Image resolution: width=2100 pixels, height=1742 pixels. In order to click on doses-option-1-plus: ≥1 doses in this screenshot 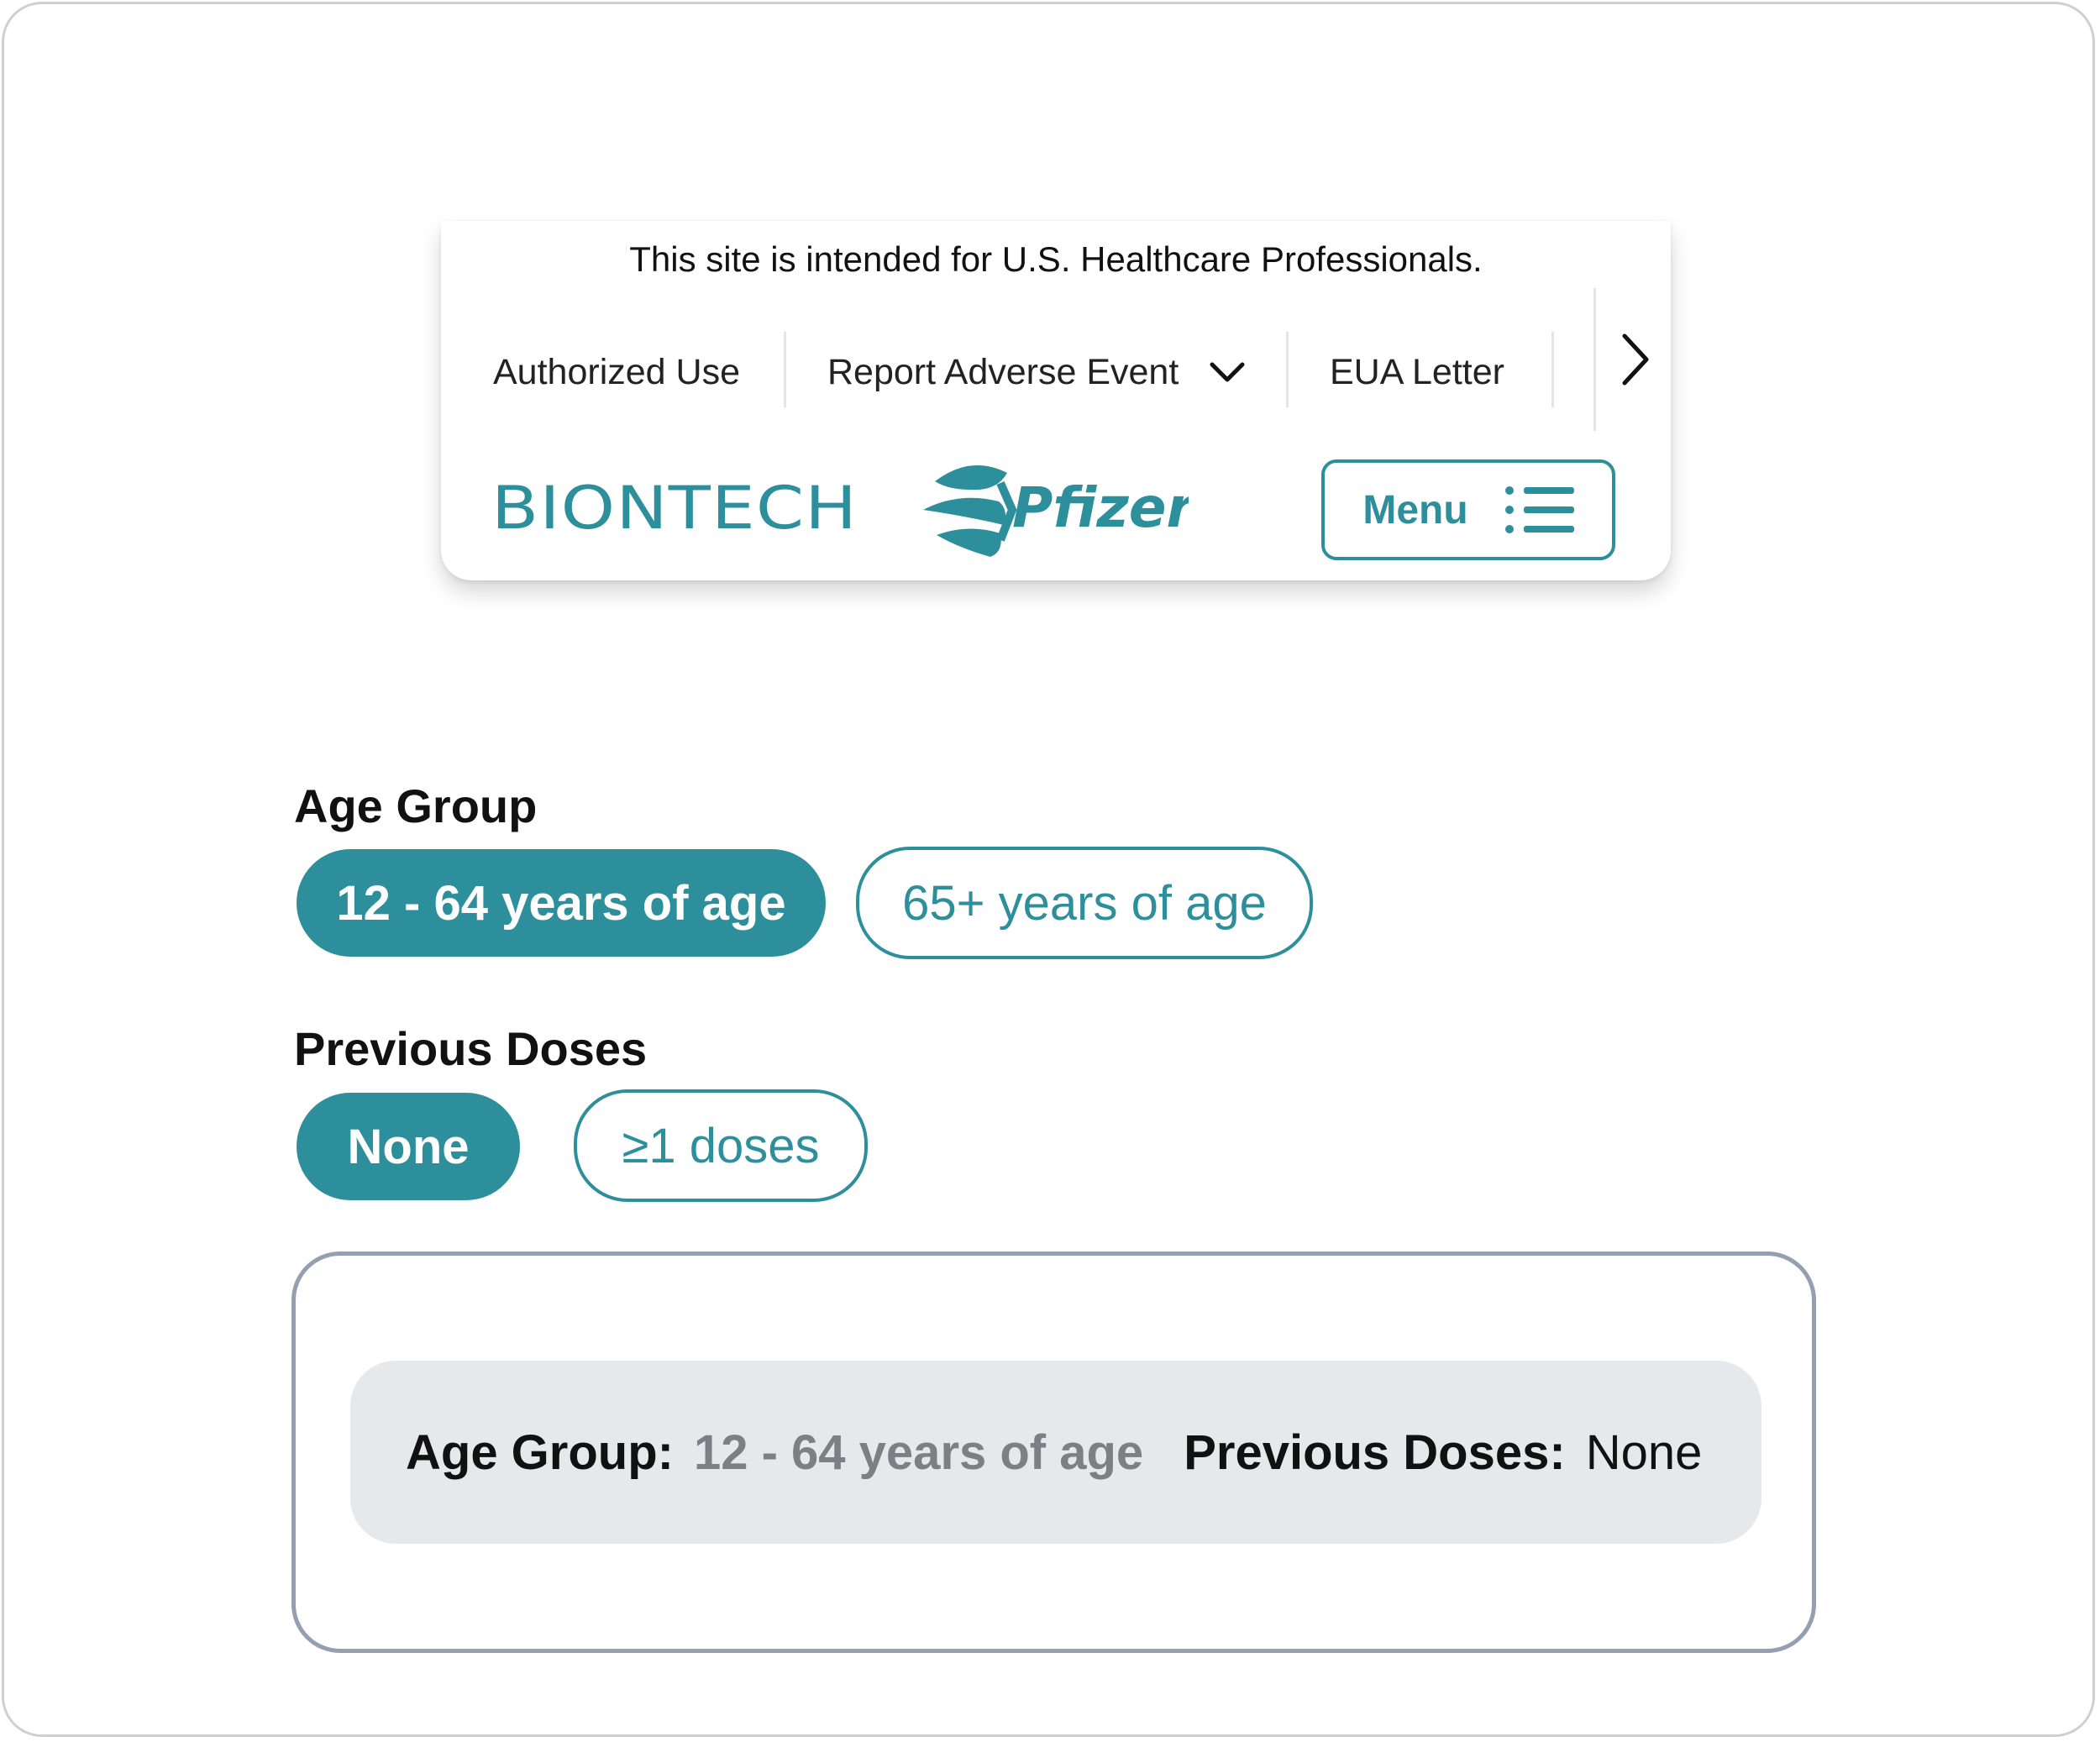, I will do `click(721, 1145)`.